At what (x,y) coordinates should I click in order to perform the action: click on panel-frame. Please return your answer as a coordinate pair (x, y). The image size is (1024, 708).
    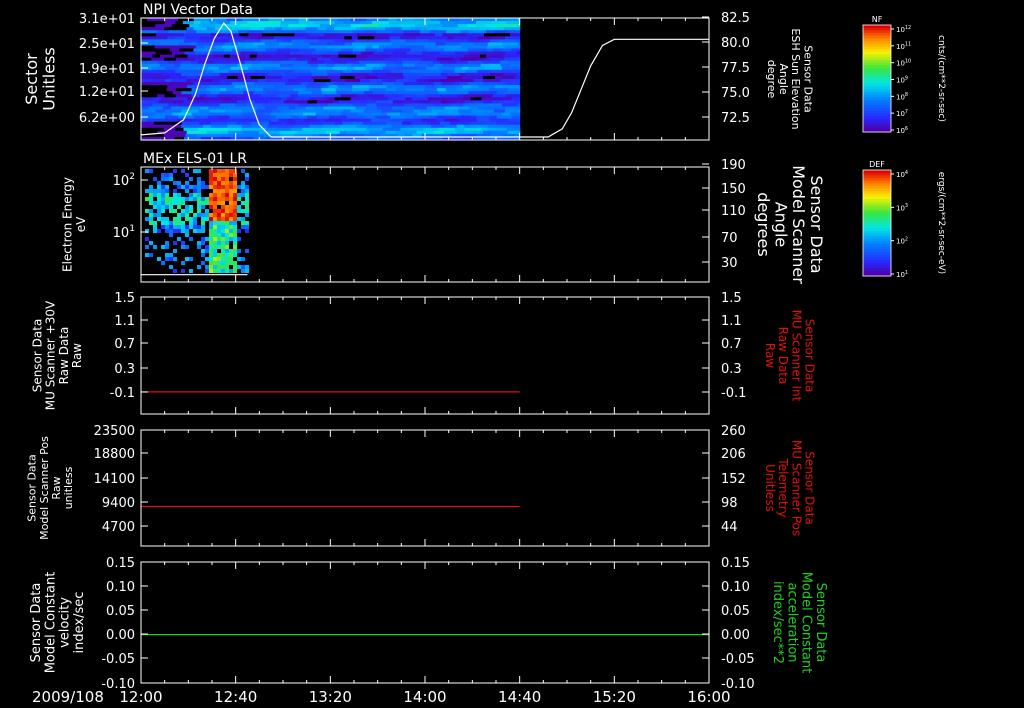
    Looking at the image, I should click on (425, 355).